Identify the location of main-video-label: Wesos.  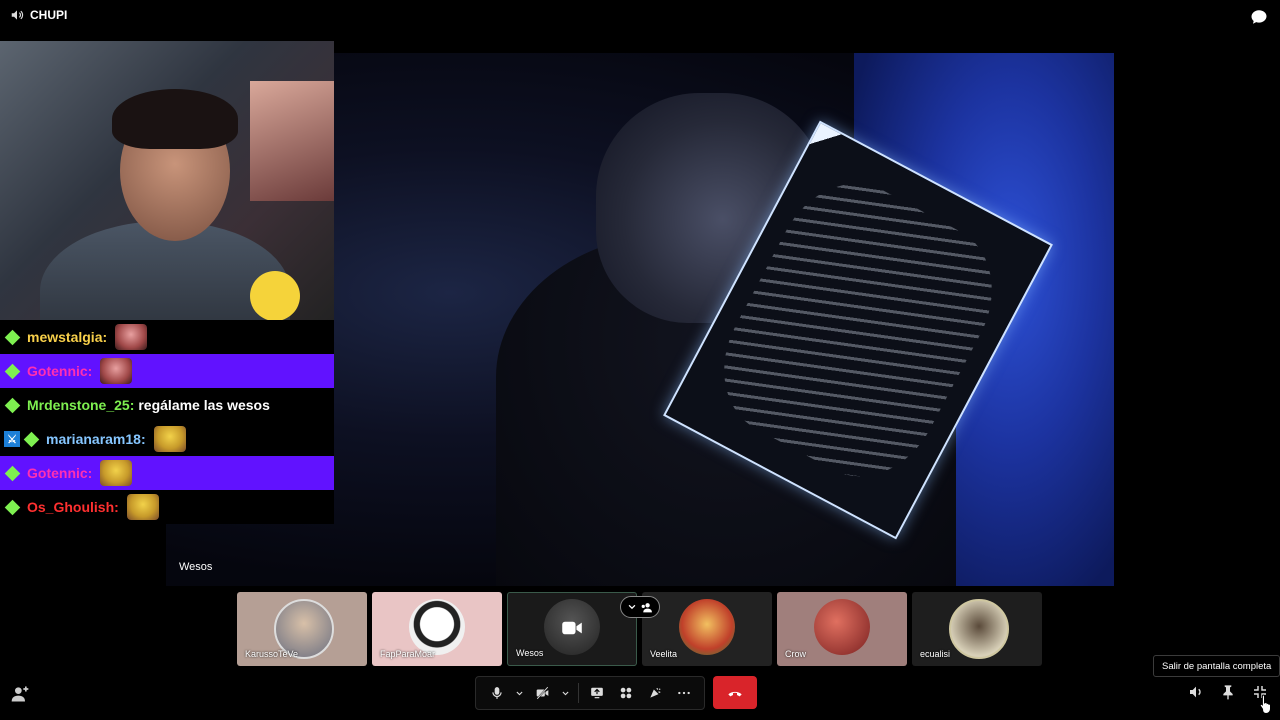
(196, 567).